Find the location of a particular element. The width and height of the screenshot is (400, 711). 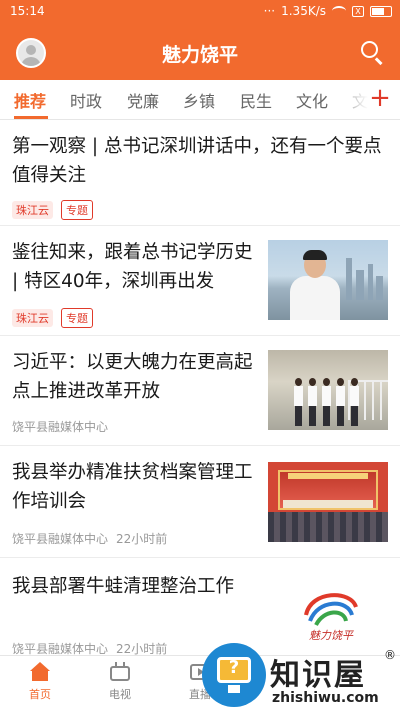

search-button is located at coordinates (372, 52).